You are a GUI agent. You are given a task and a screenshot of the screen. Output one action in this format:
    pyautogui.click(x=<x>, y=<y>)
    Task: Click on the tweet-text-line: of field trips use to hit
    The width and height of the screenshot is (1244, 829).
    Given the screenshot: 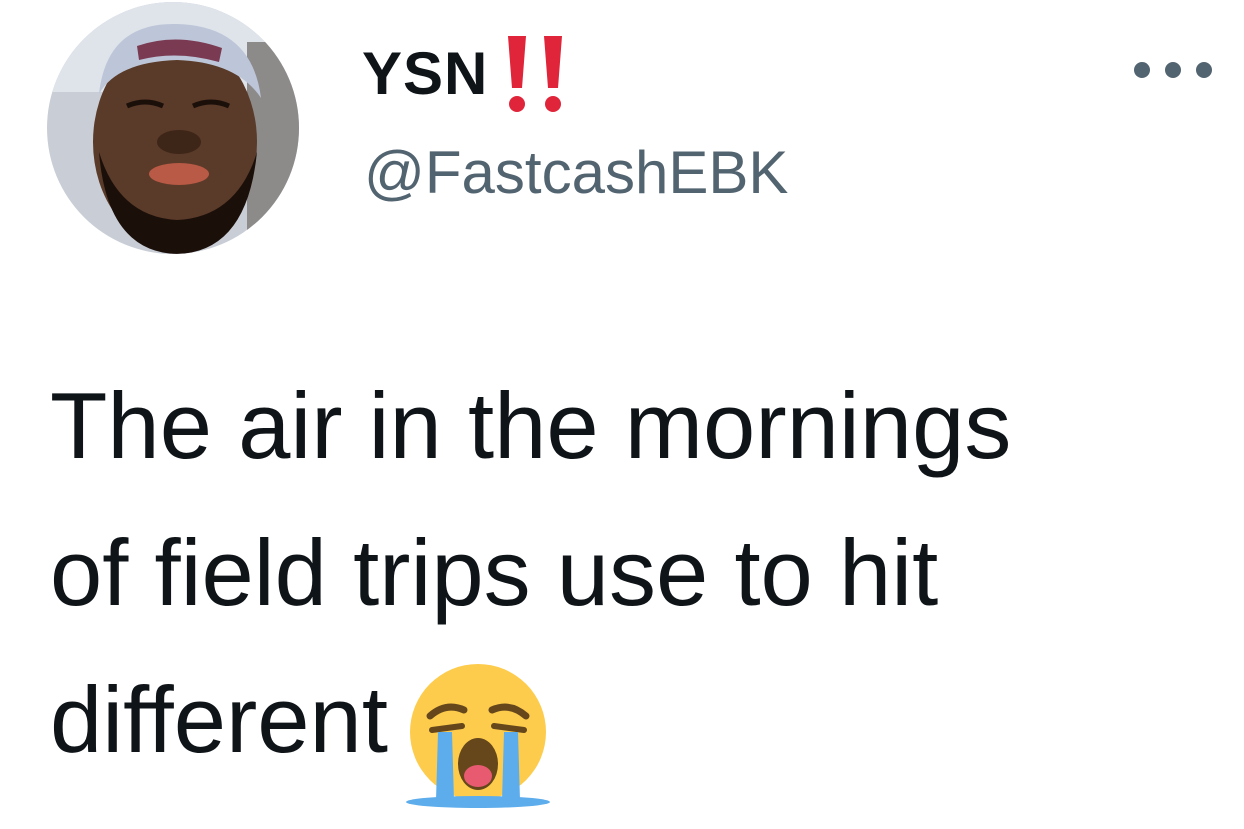 What is the action you would take?
    pyautogui.click(x=494, y=572)
    